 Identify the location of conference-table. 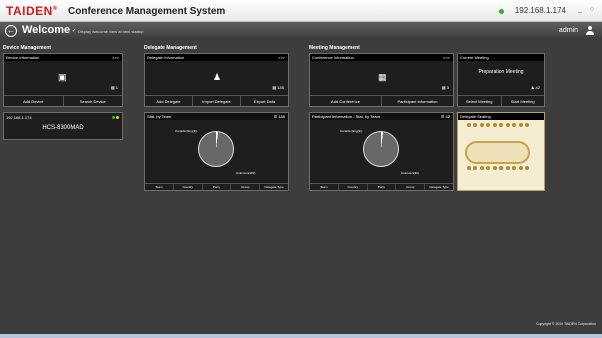
(497, 152).